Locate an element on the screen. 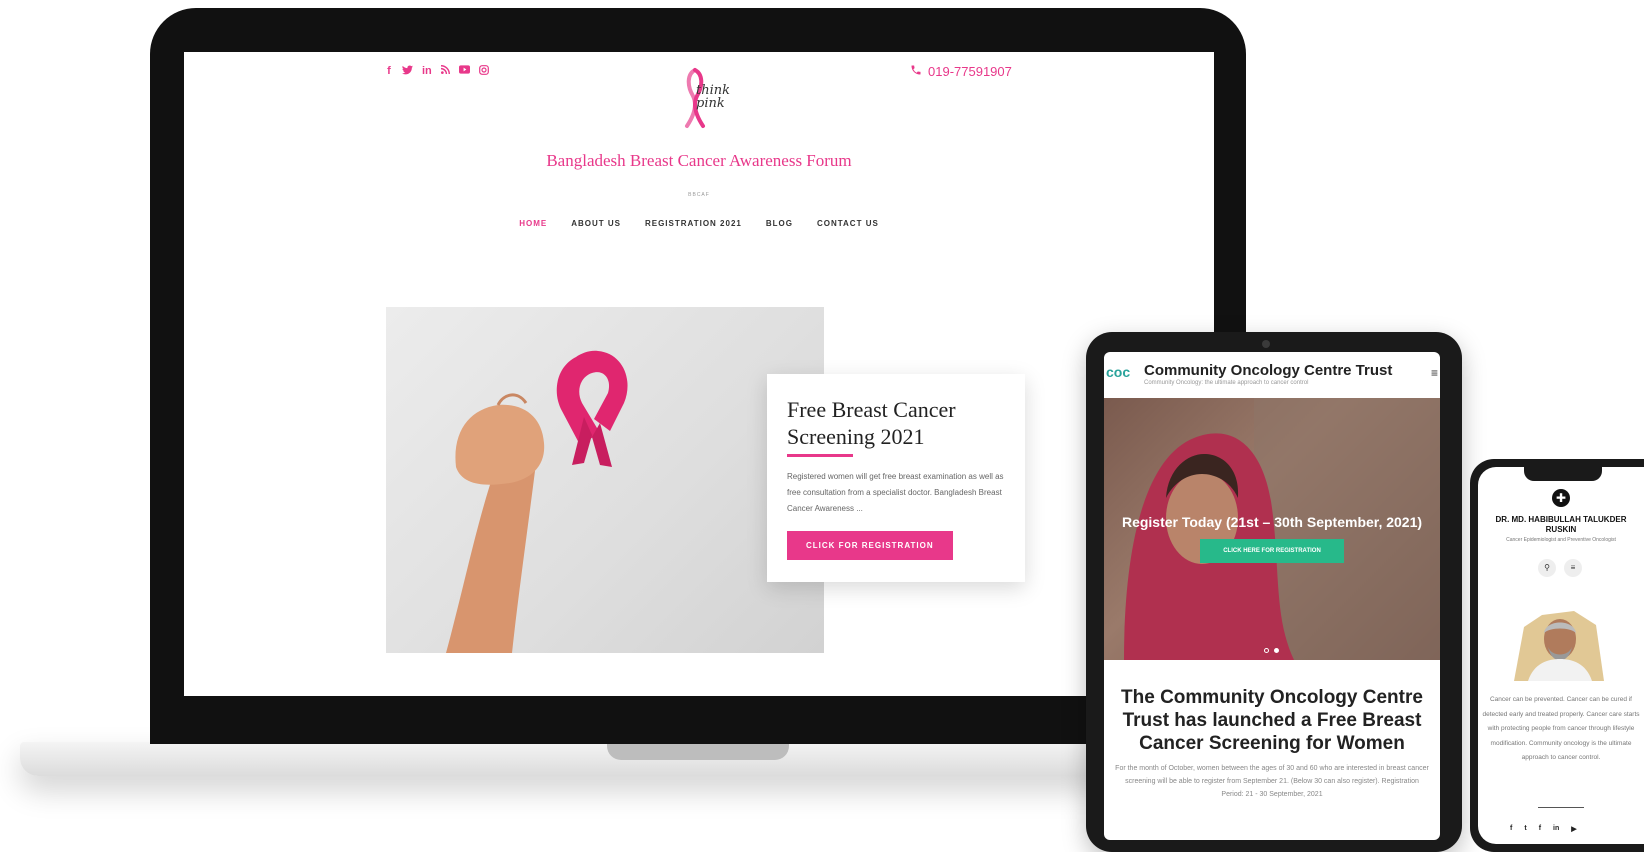 The height and width of the screenshot is (852, 1644). site-title: Bangladesh Breast Cancer Awareness Forum is located at coordinates (699, 161).